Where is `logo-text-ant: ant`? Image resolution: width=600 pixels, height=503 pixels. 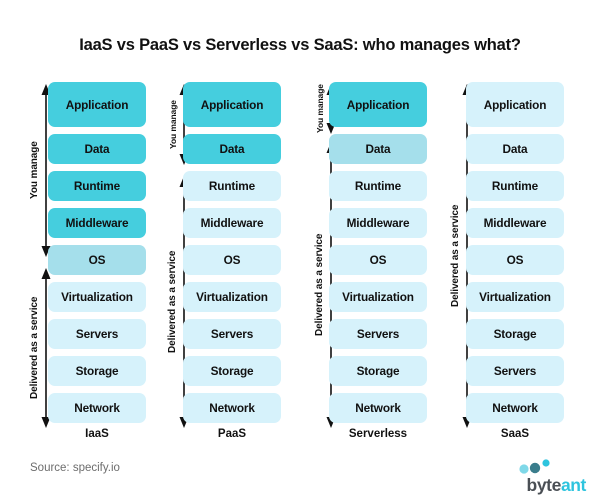
logo-text-ant: ant is located at coordinates (573, 485).